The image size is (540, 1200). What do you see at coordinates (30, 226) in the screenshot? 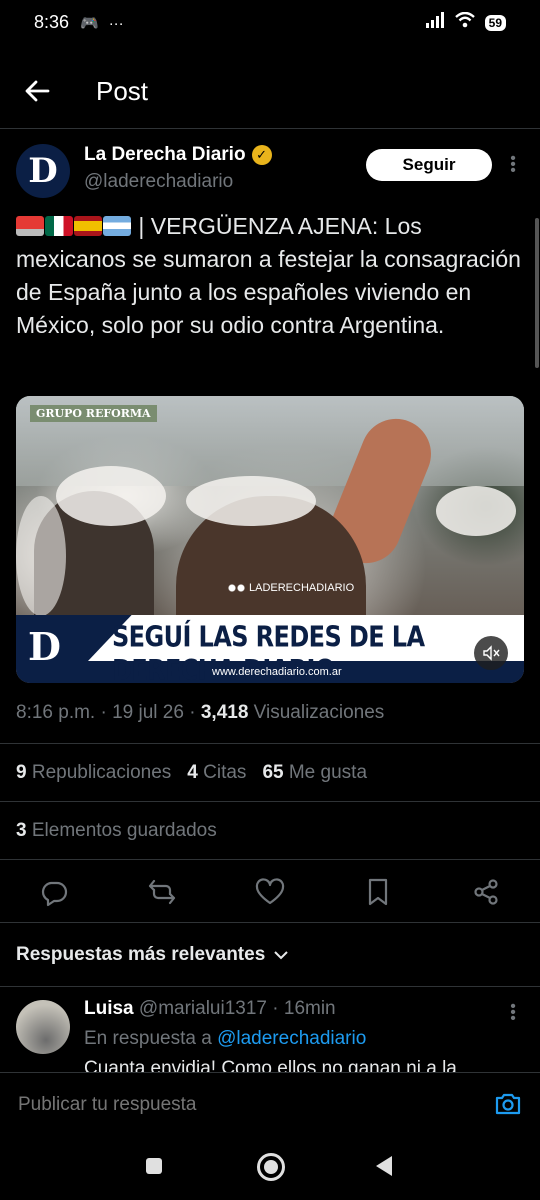
I see `siren-emoji-icon` at bounding box center [30, 226].